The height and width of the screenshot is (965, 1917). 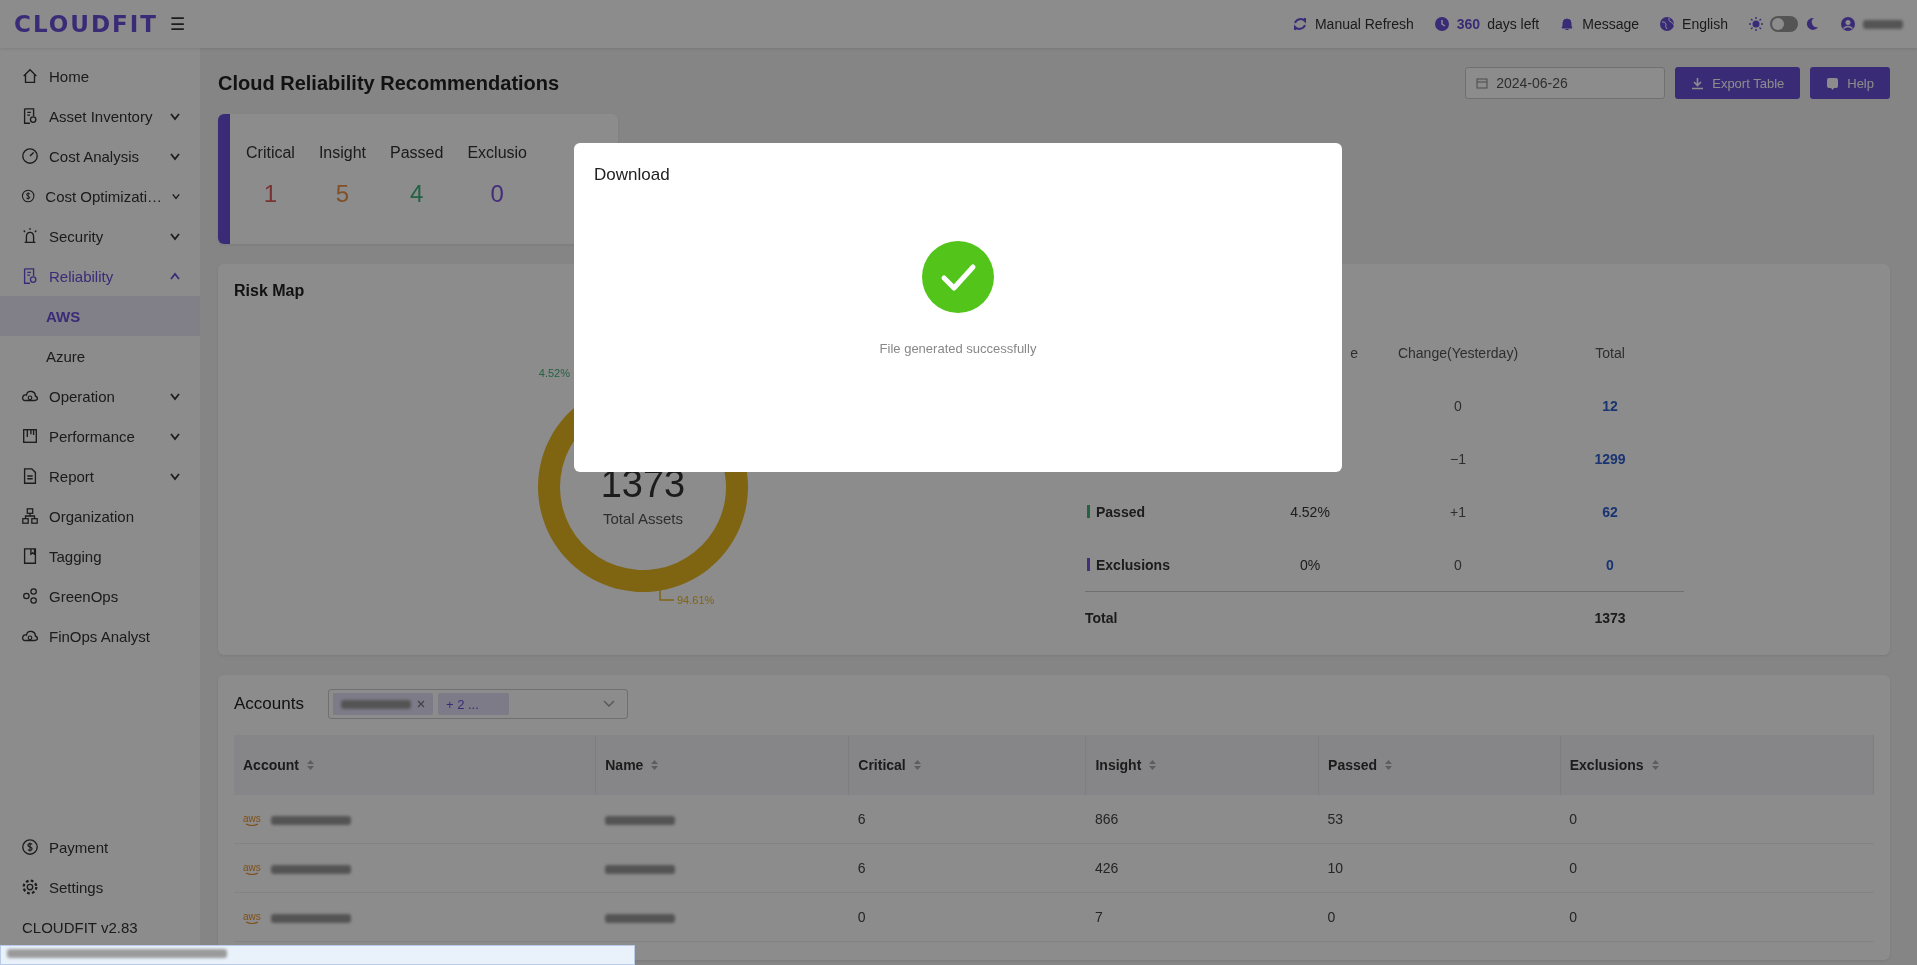 I want to click on sidebar-subitem: AWS, so click(x=100, y=316).